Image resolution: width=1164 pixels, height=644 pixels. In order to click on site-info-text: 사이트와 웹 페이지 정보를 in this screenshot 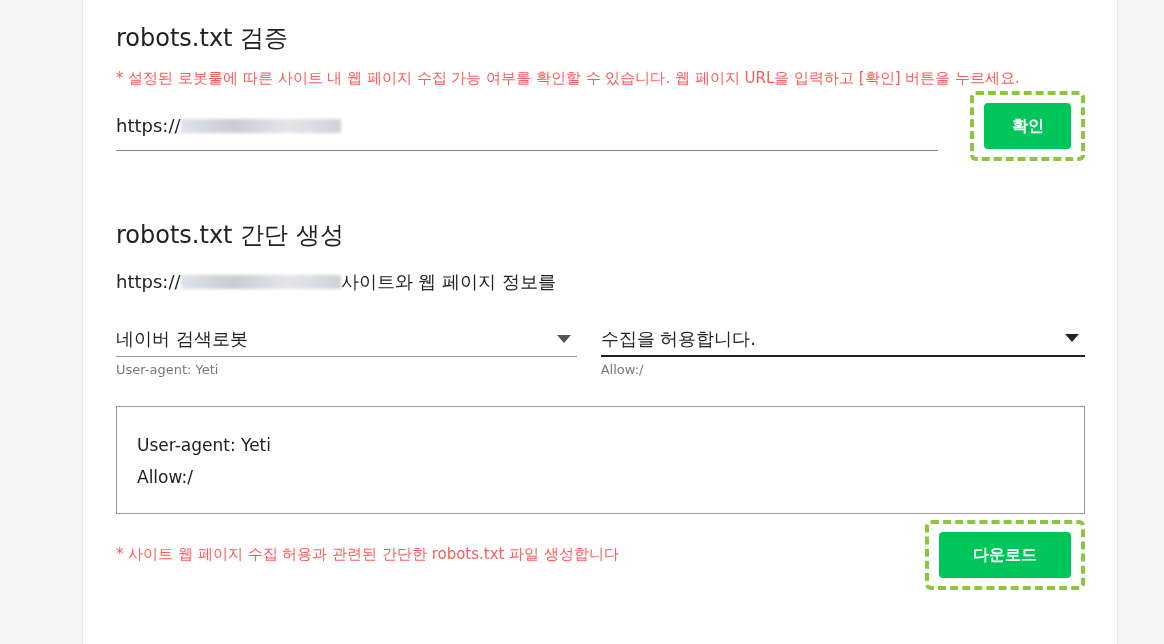, I will do `click(448, 282)`.